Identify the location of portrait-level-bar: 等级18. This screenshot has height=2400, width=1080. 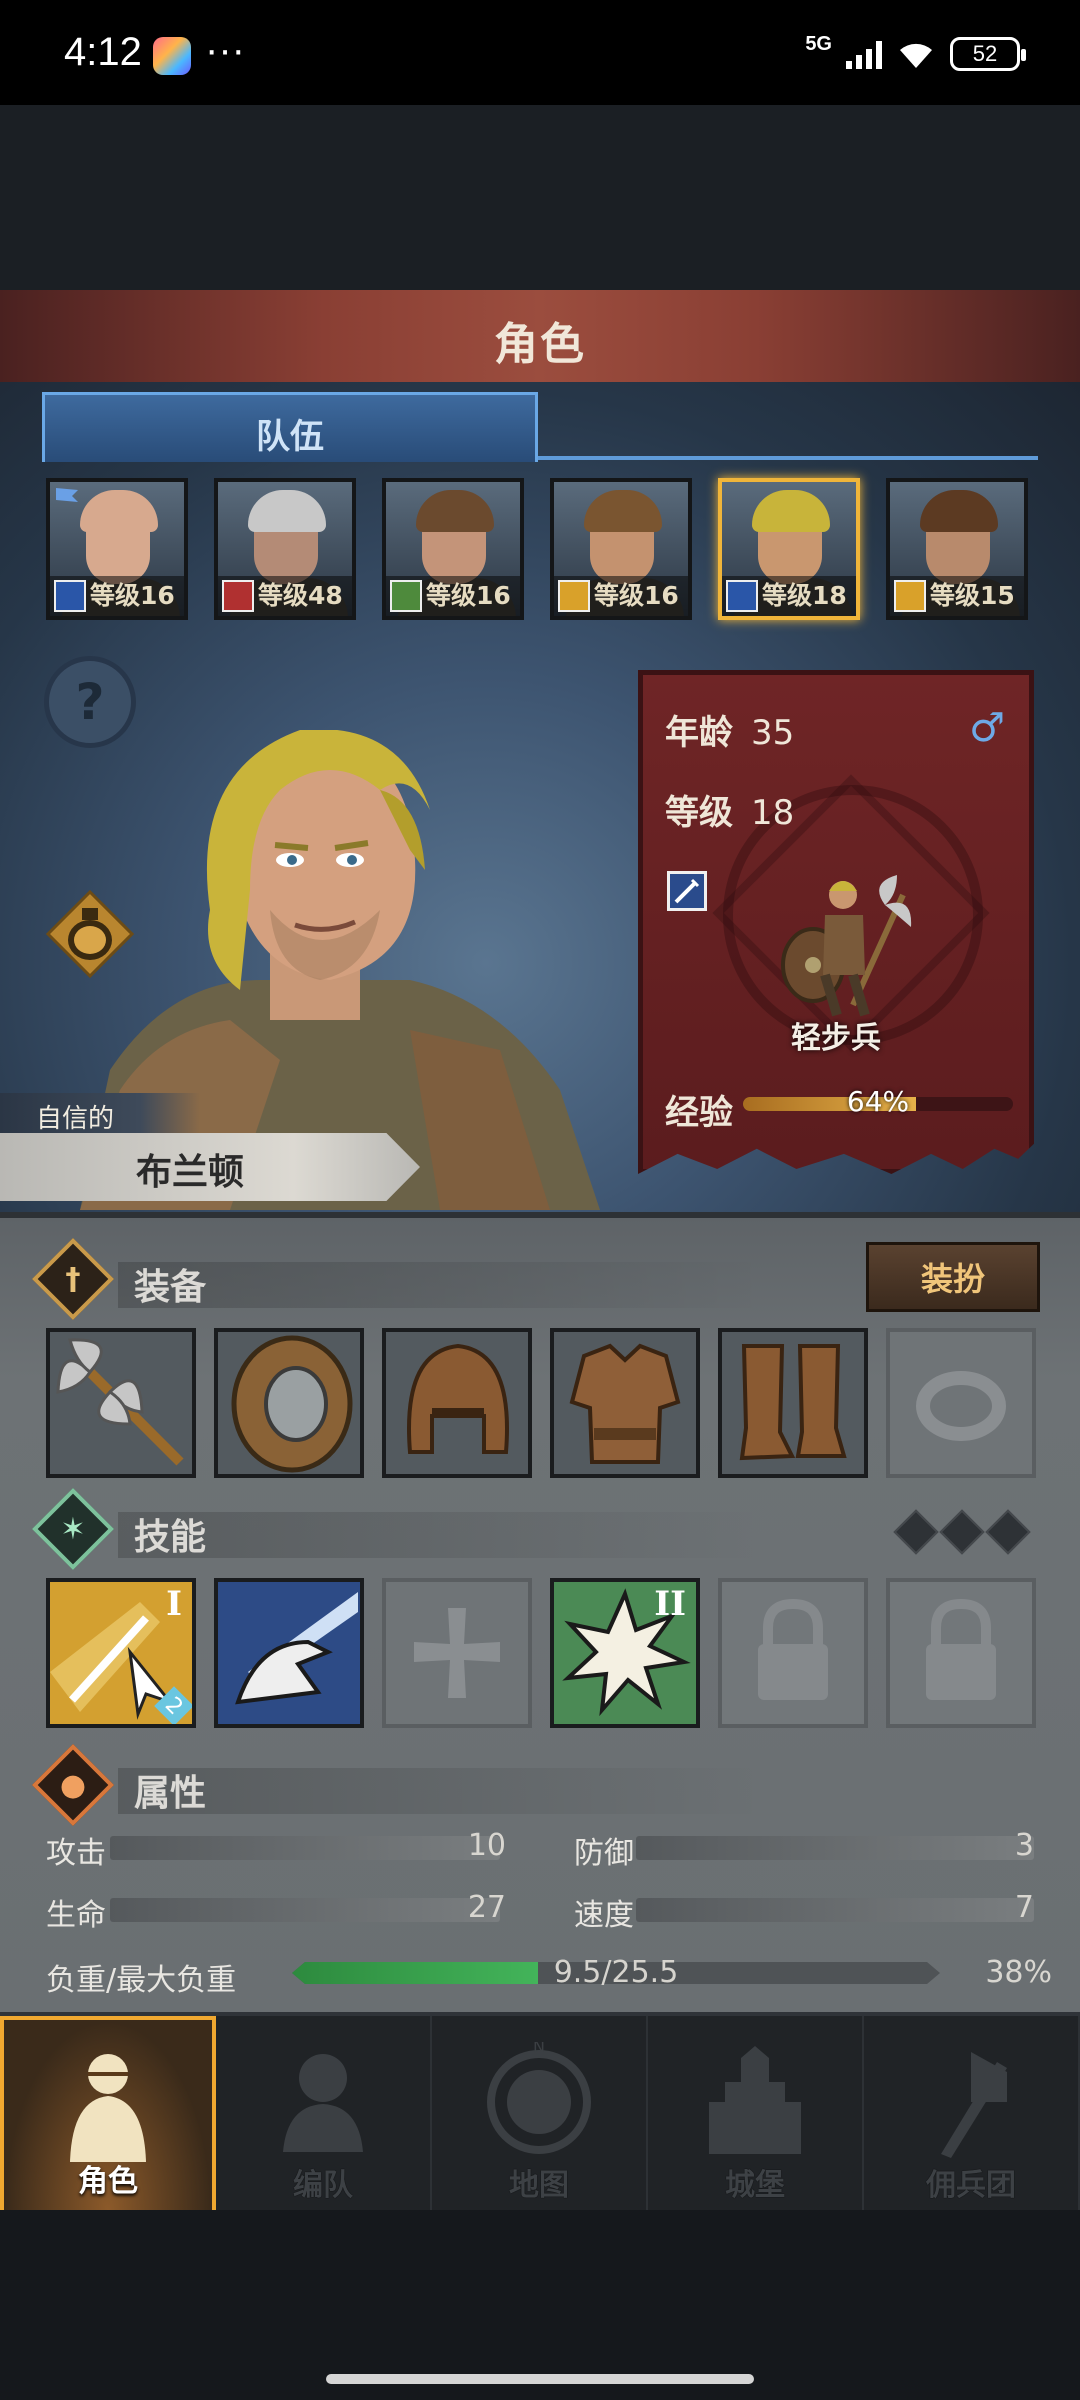
(789, 596).